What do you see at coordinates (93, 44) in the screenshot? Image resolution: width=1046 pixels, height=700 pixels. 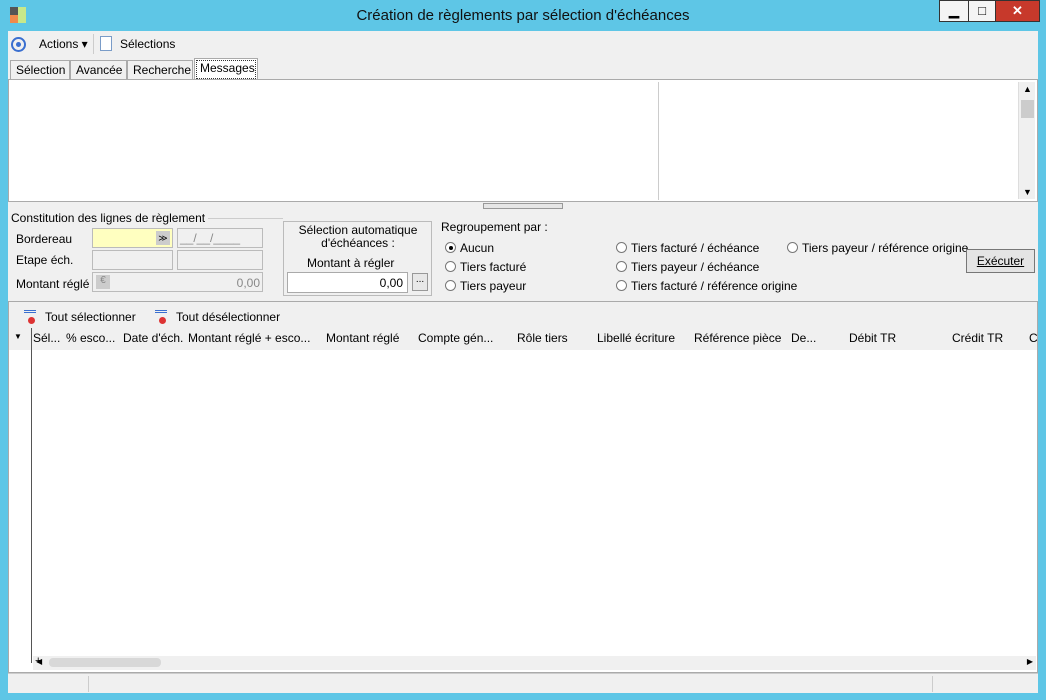 I see `toolbar-divider` at bounding box center [93, 44].